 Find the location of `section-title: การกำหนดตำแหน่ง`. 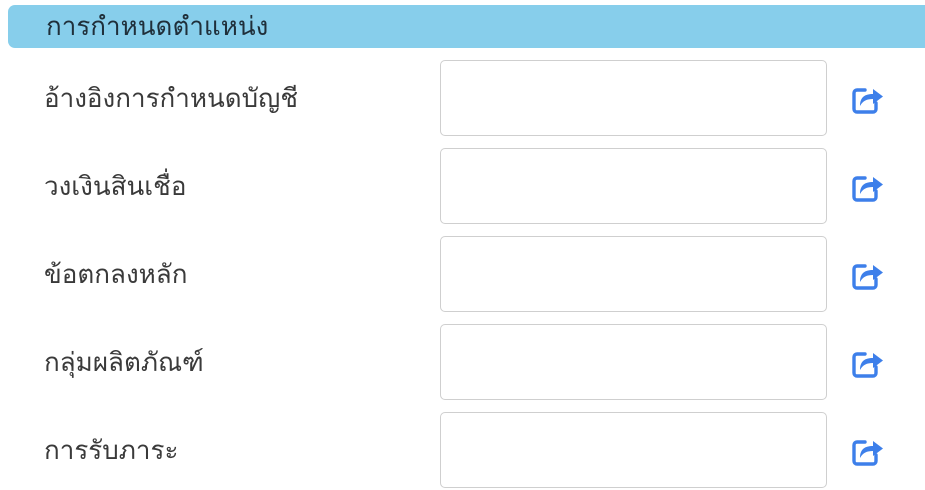

section-title: การกำหนดตำแหน่ง is located at coordinates (157, 26).